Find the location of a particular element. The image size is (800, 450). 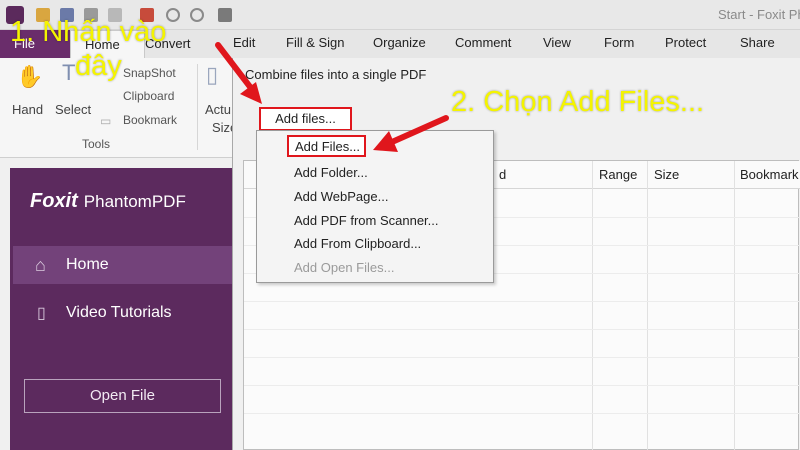

bookmark-button: Bookmark is located at coordinates (150, 120).